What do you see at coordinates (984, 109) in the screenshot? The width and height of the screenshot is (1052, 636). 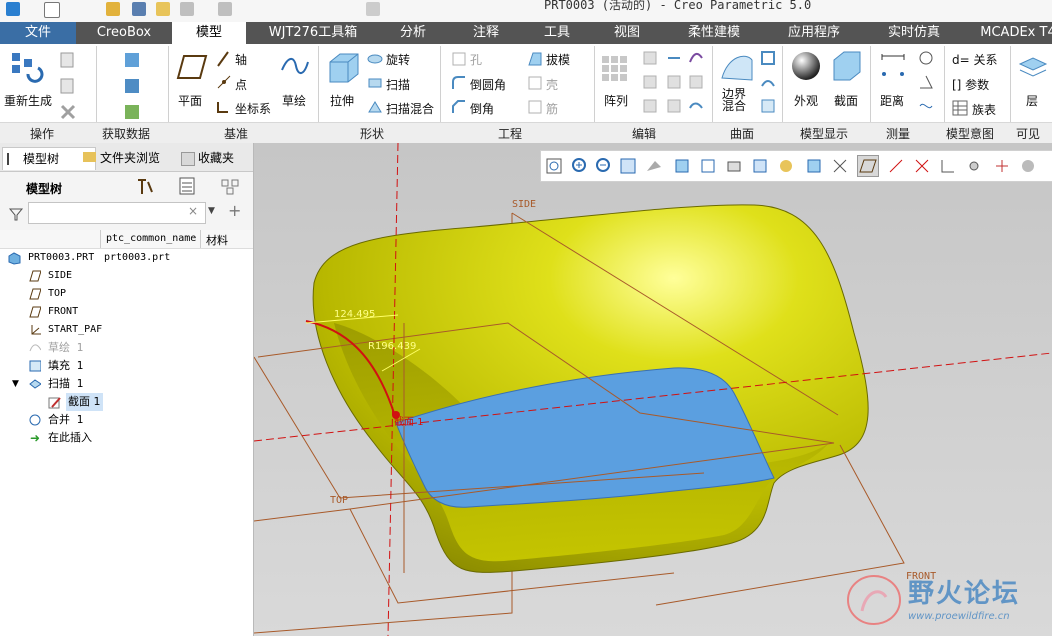 I see `family-table-button: 族表` at bounding box center [984, 109].